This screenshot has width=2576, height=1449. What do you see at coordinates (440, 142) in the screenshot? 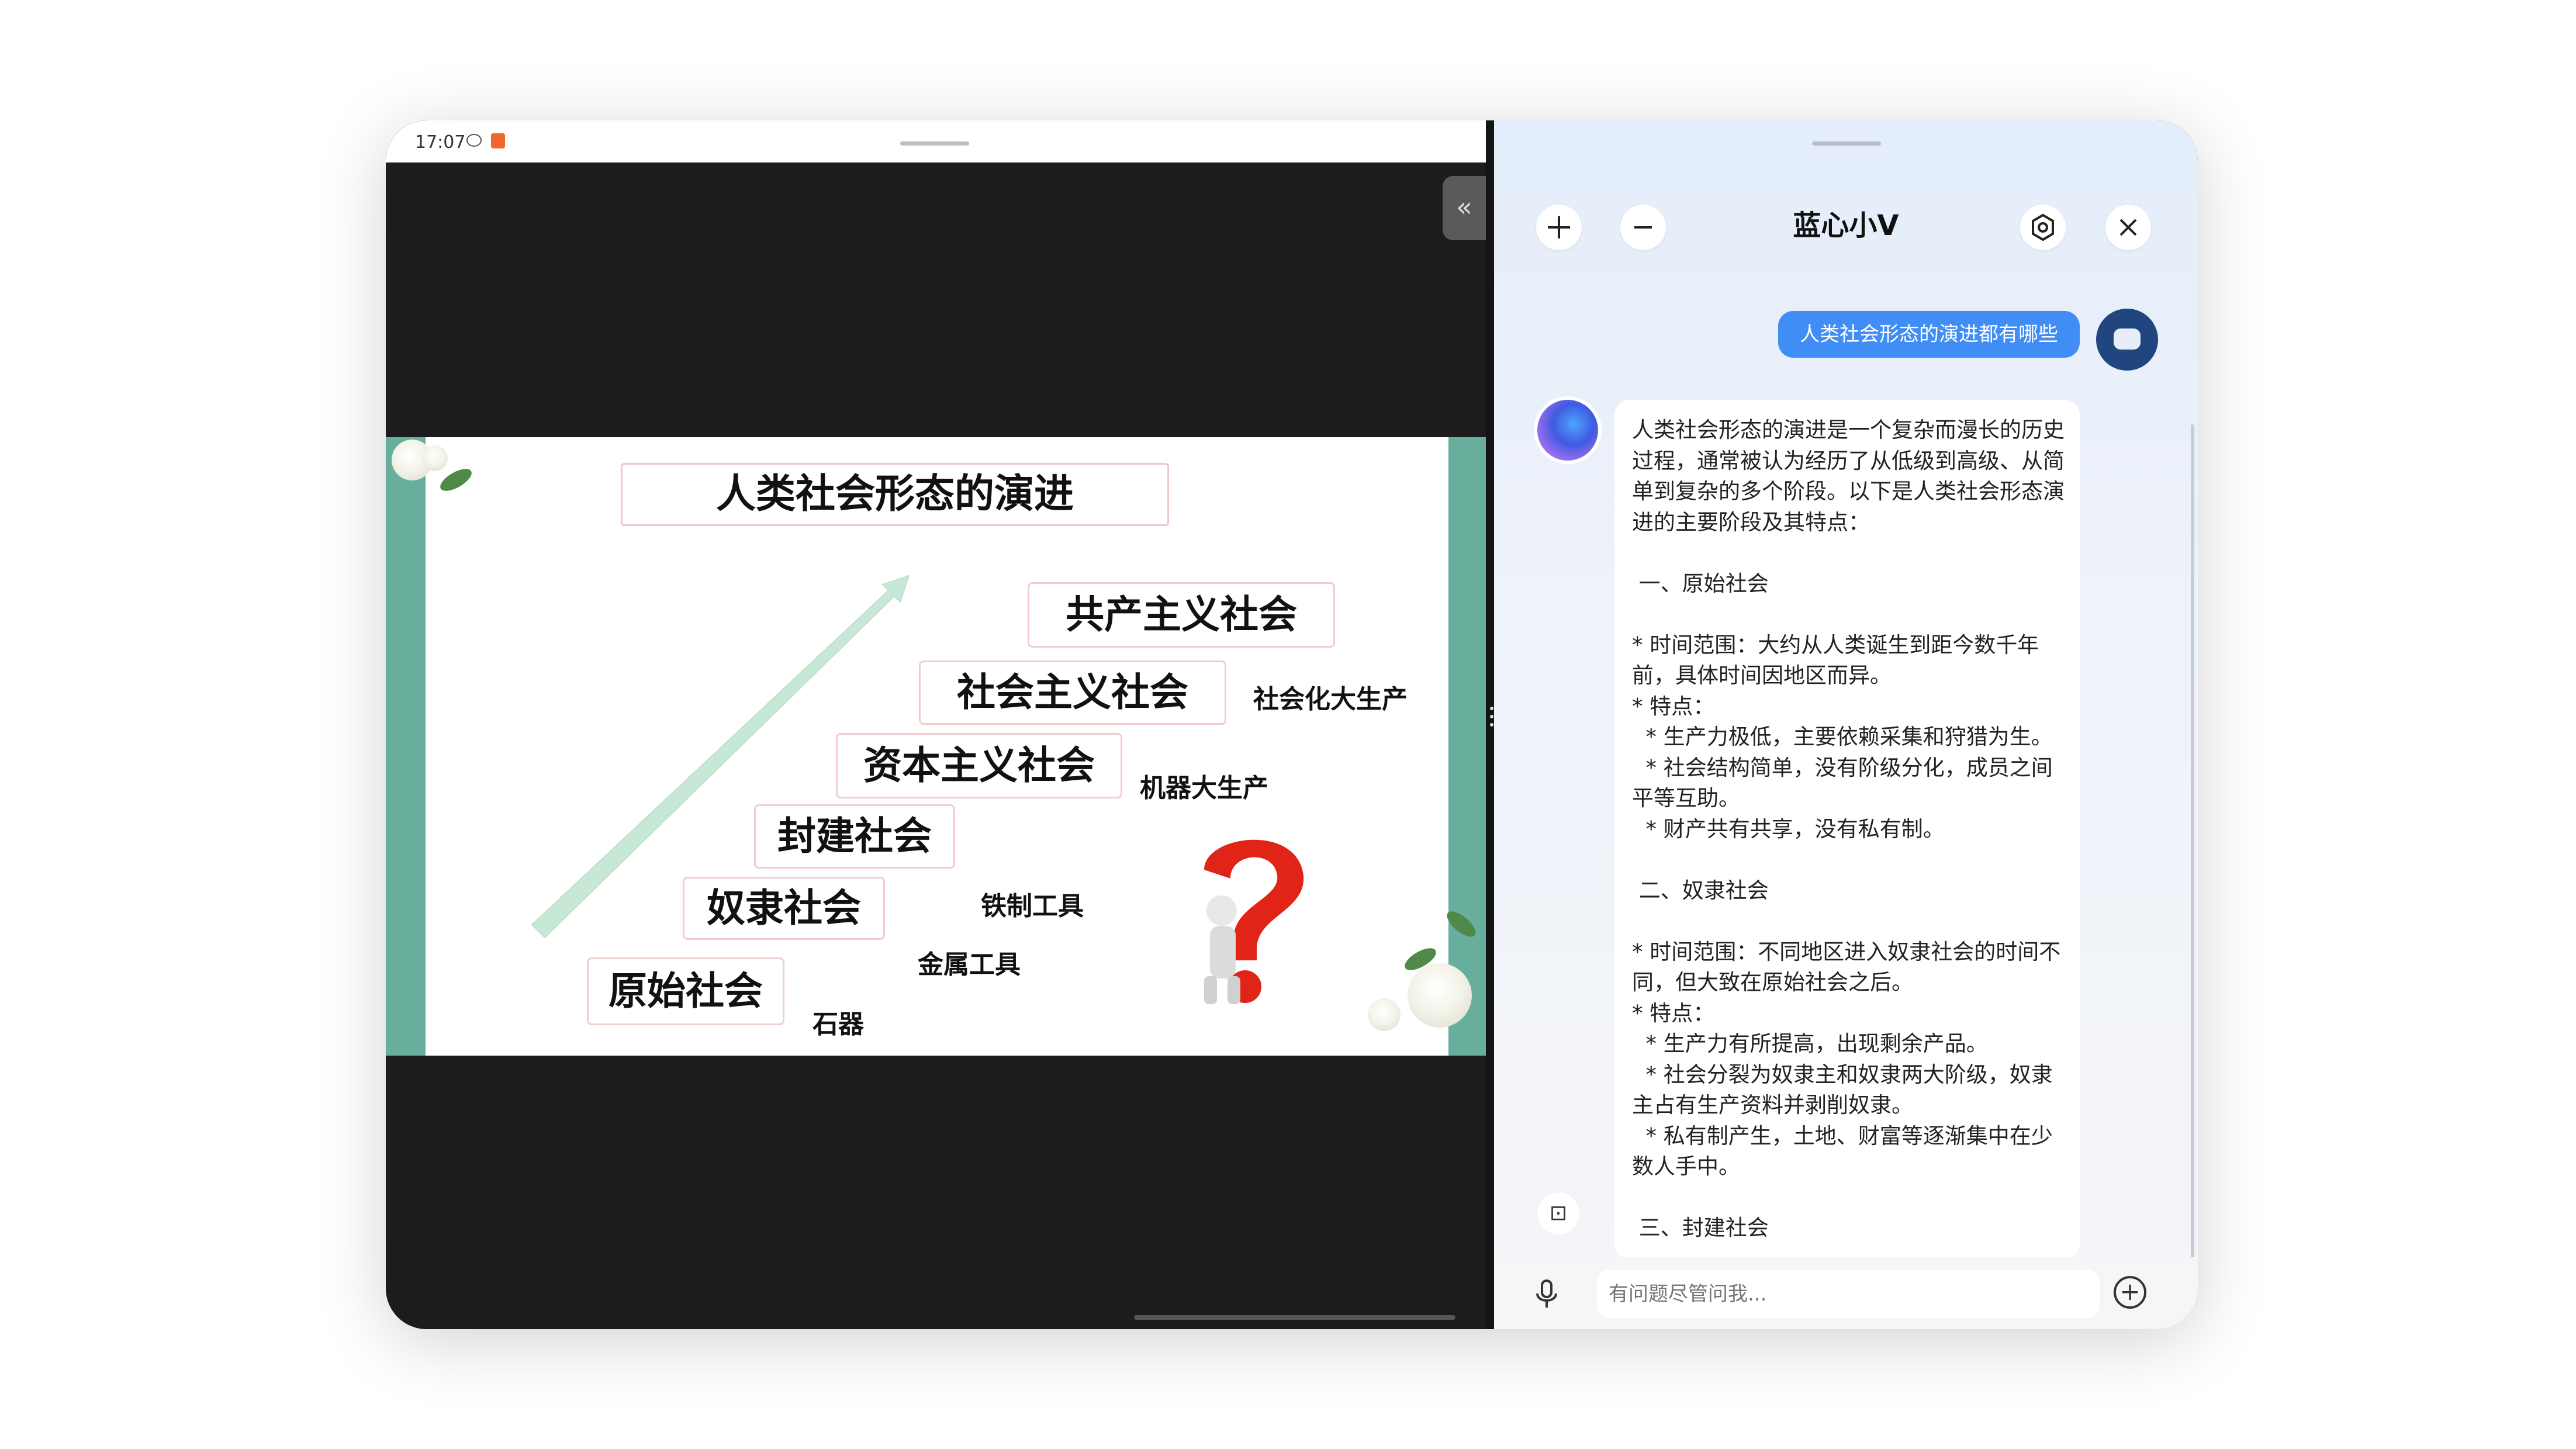
I see `status-time: 17:07` at bounding box center [440, 142].